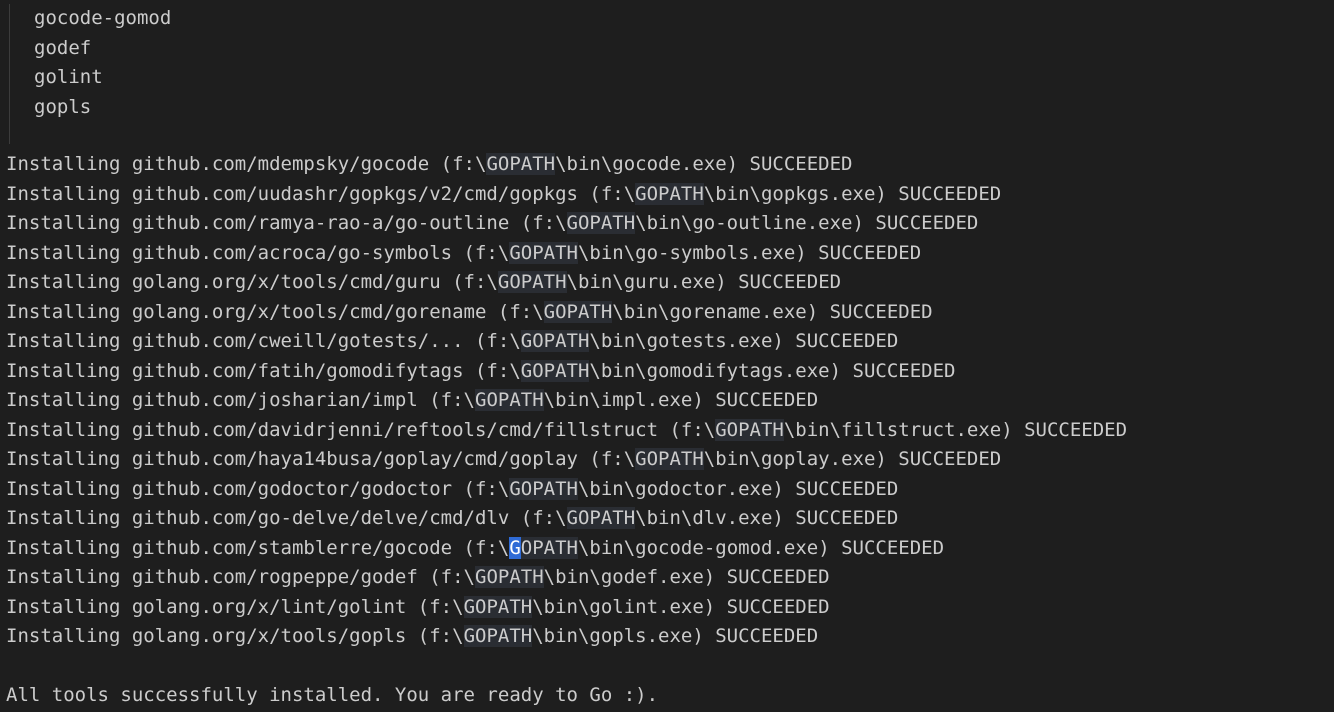 The height and width of the screenshot is (712, 1334). What do you see at coordinates (852, 459) in the screenshot?
I see `install-line-suffix: \bin\goplay.exe) SUCCEEDED` at bounding box center [852, 459].